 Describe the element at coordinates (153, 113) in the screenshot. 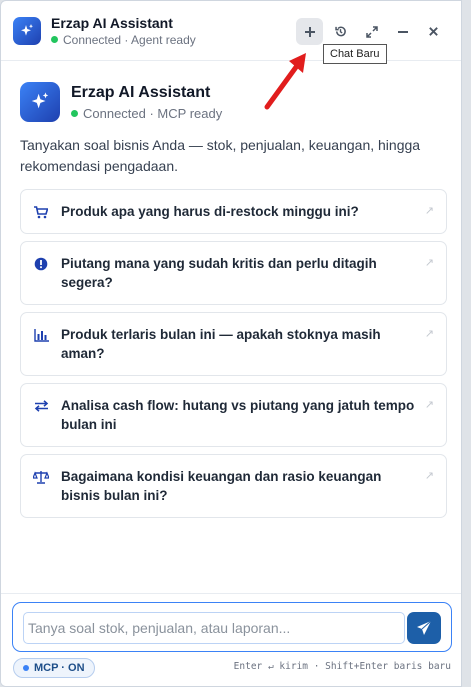

I see `hero-status-text: Connected · MCP ready` at that location.